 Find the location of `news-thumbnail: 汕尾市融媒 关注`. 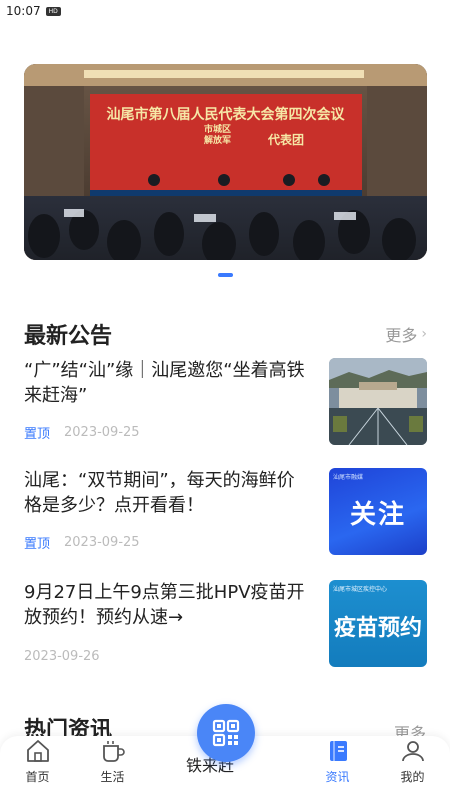

news-thumbnail: 汕尾市融媒 关注 is located at coordinates (378, 511).